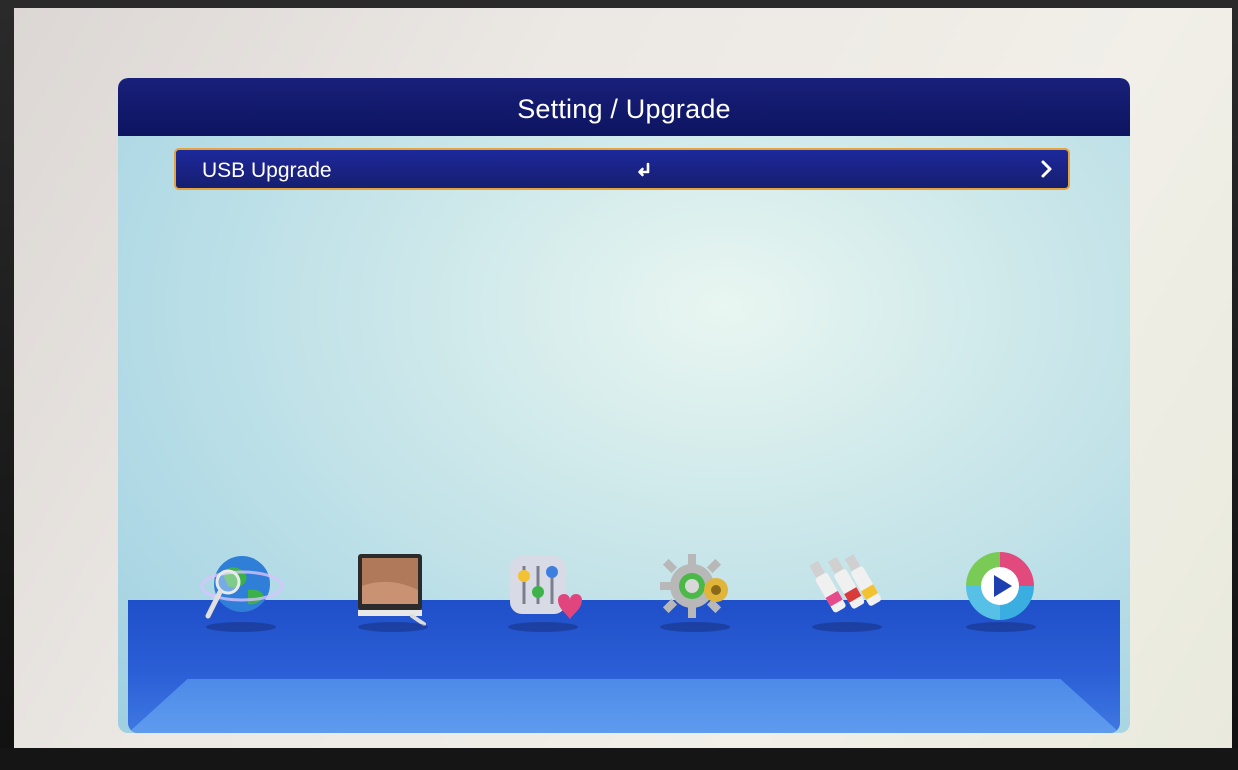 The width and height of the screenshot is (1238, 770). Describe the element at coordinates (622, 169) in the screenshot. I see `menu-item-usb-upgrade: USB Upgrade` at that location.